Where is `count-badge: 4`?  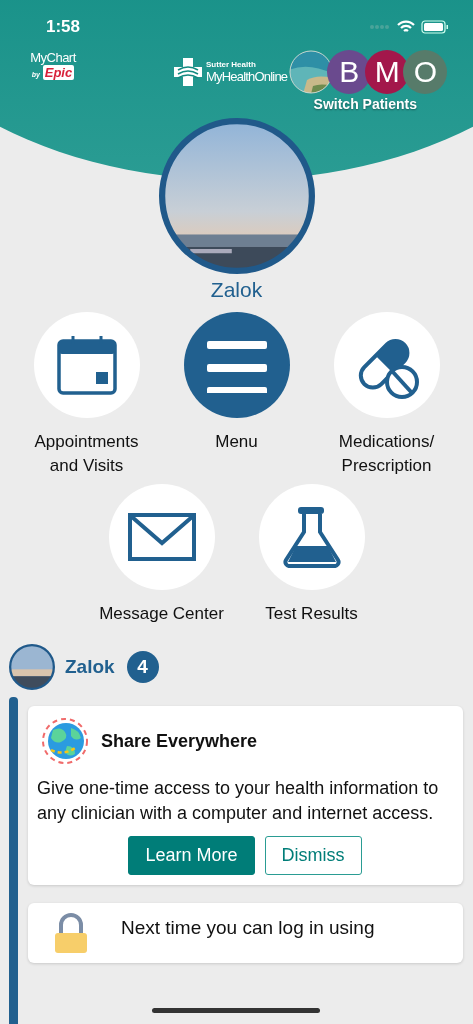
count-badge: 4 is located at coordinates (142, 667).